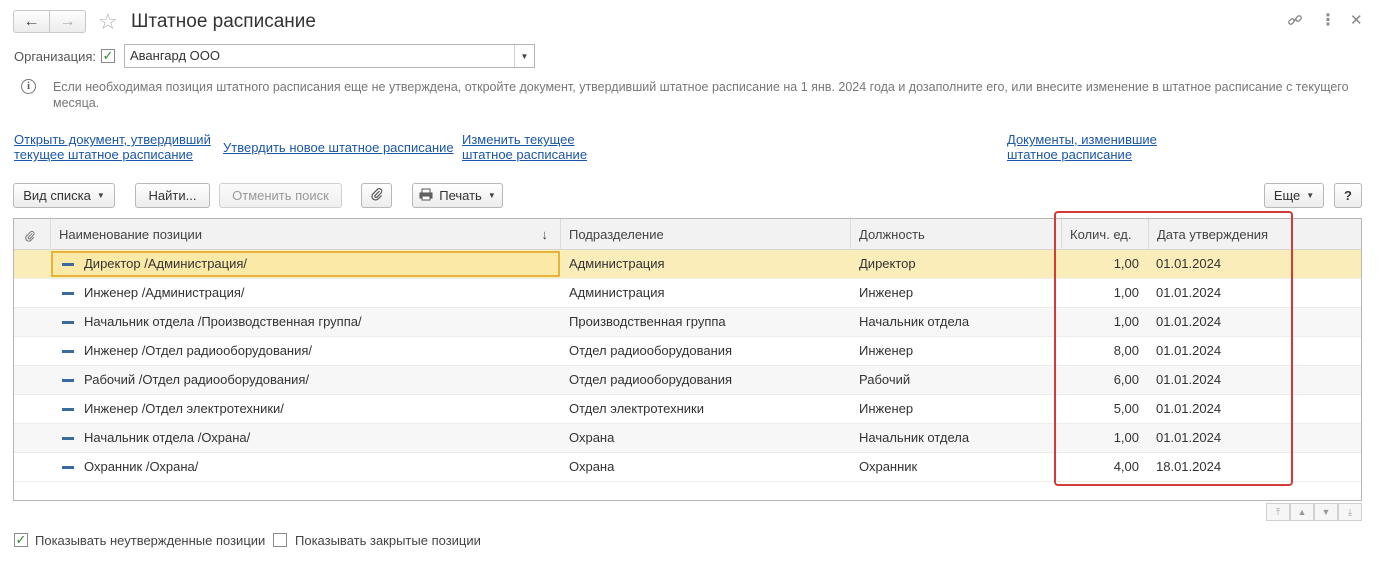 Image resolution: width=1383 pixels, height=562 pixels. Describe the element at coordinates (592, 466) in the screenshot. I see `cell-department: Охрана` at that location.